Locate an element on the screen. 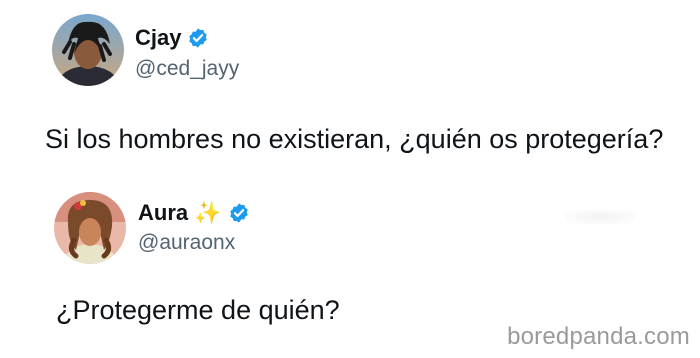 The width and height of the screenshot is (700, 358). tweet-text: ¿Protegerme de quién? is located at coordinates (198, 310).